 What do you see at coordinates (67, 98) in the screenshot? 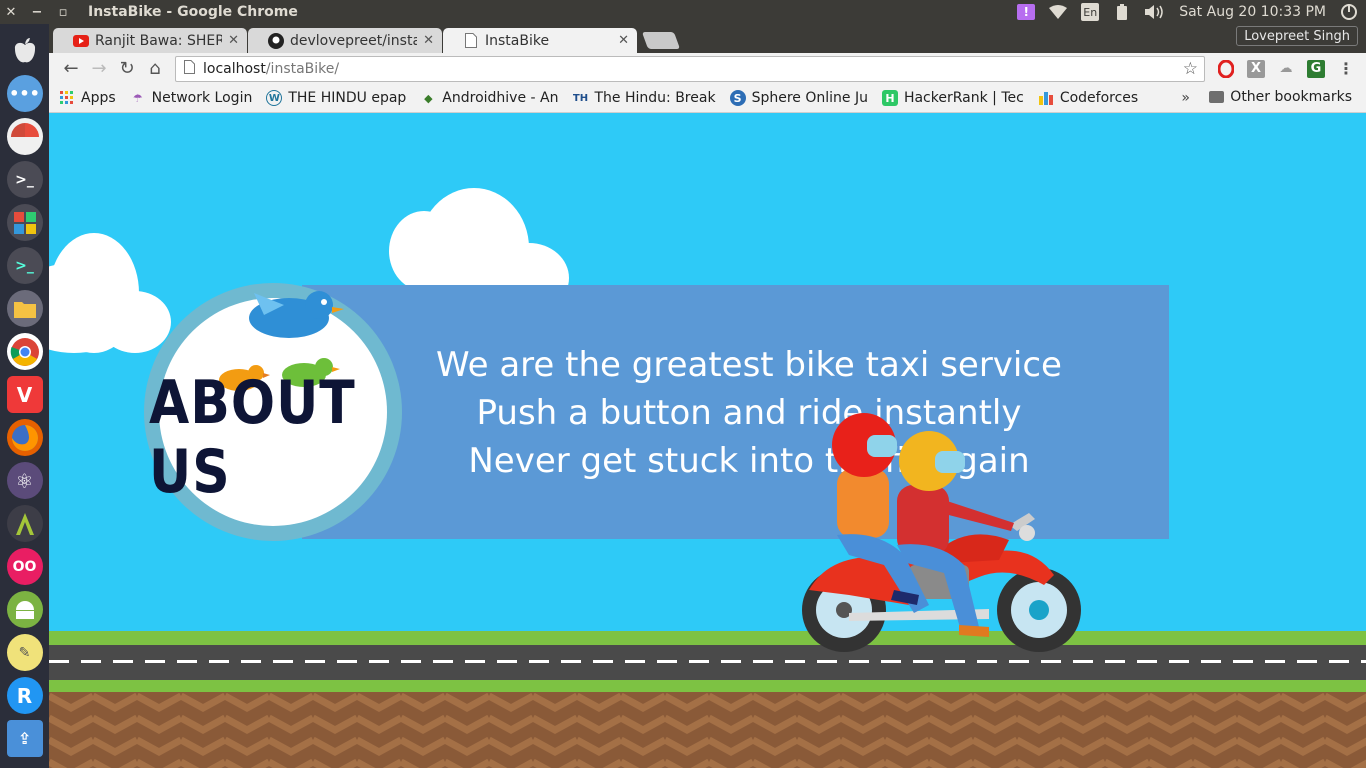
I see `apps-grid-icon` at bounding box center [67, 98].